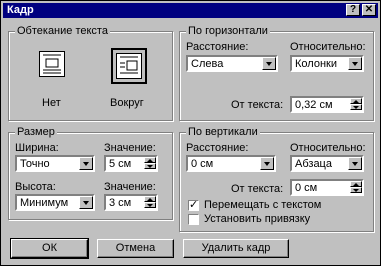 This screenshot has height=266, width=381. I want to click on move-with-text-checkbox, so click(193, 204).